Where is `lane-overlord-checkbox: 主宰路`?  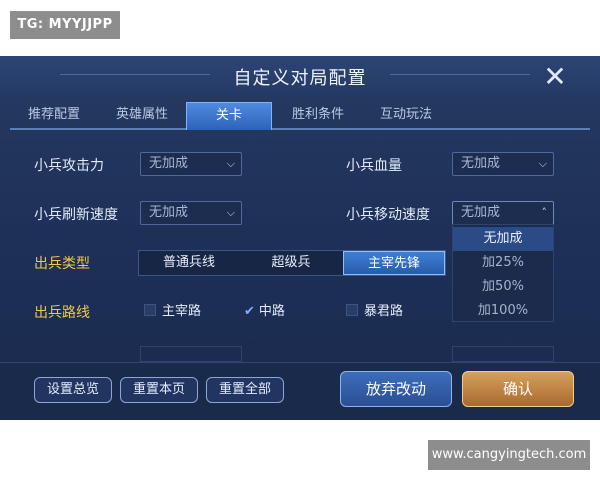
lane-overlord-checkbox: 主宰路 is located at coordinates (172, 312).